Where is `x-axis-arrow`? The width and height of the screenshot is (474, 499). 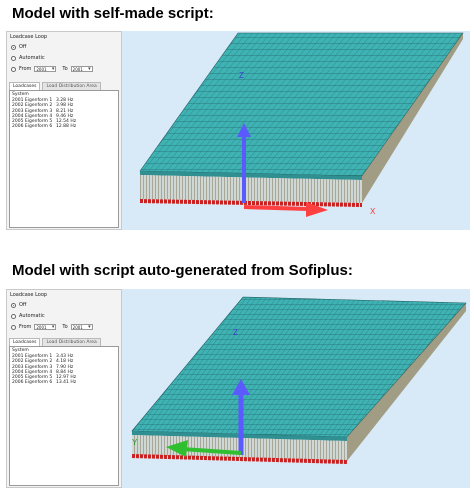 x-axis-arrow is located at coordinates (276, 208).